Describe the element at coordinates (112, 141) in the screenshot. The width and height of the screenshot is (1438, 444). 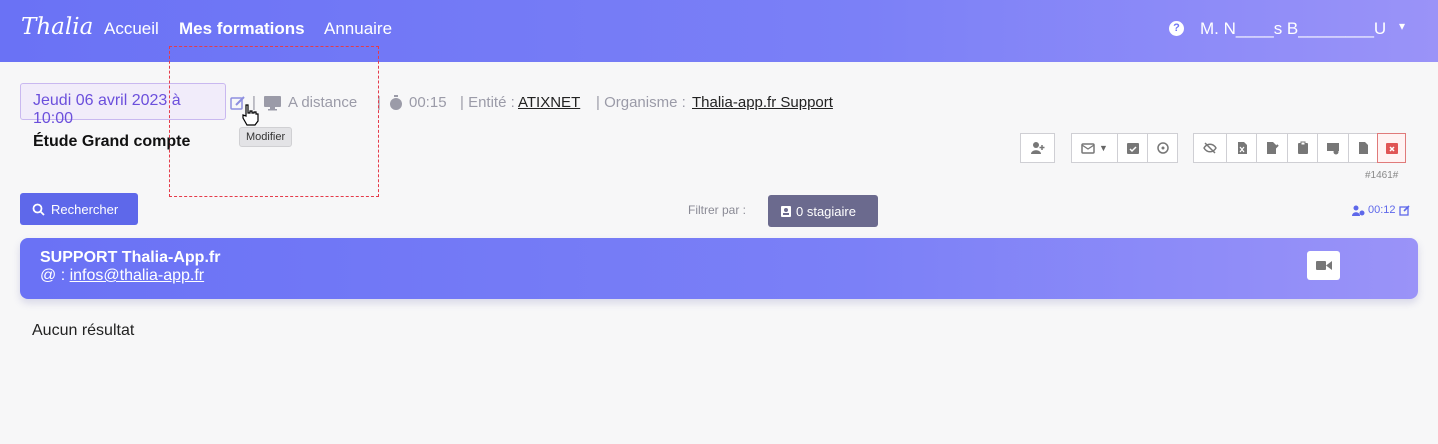
I see `session-title: Étude Grand compte` at that location.